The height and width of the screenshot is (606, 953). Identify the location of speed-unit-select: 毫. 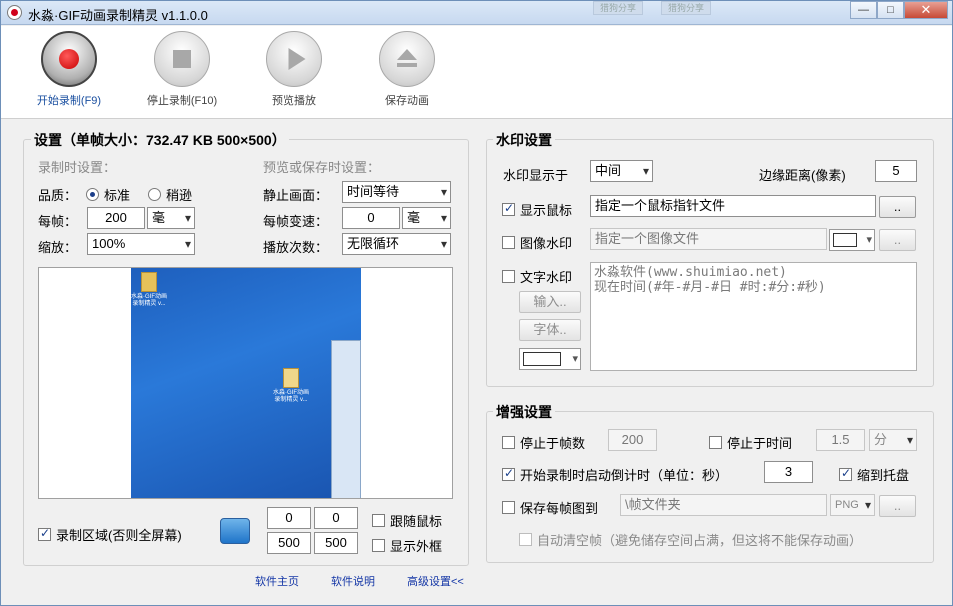
(426, 218).